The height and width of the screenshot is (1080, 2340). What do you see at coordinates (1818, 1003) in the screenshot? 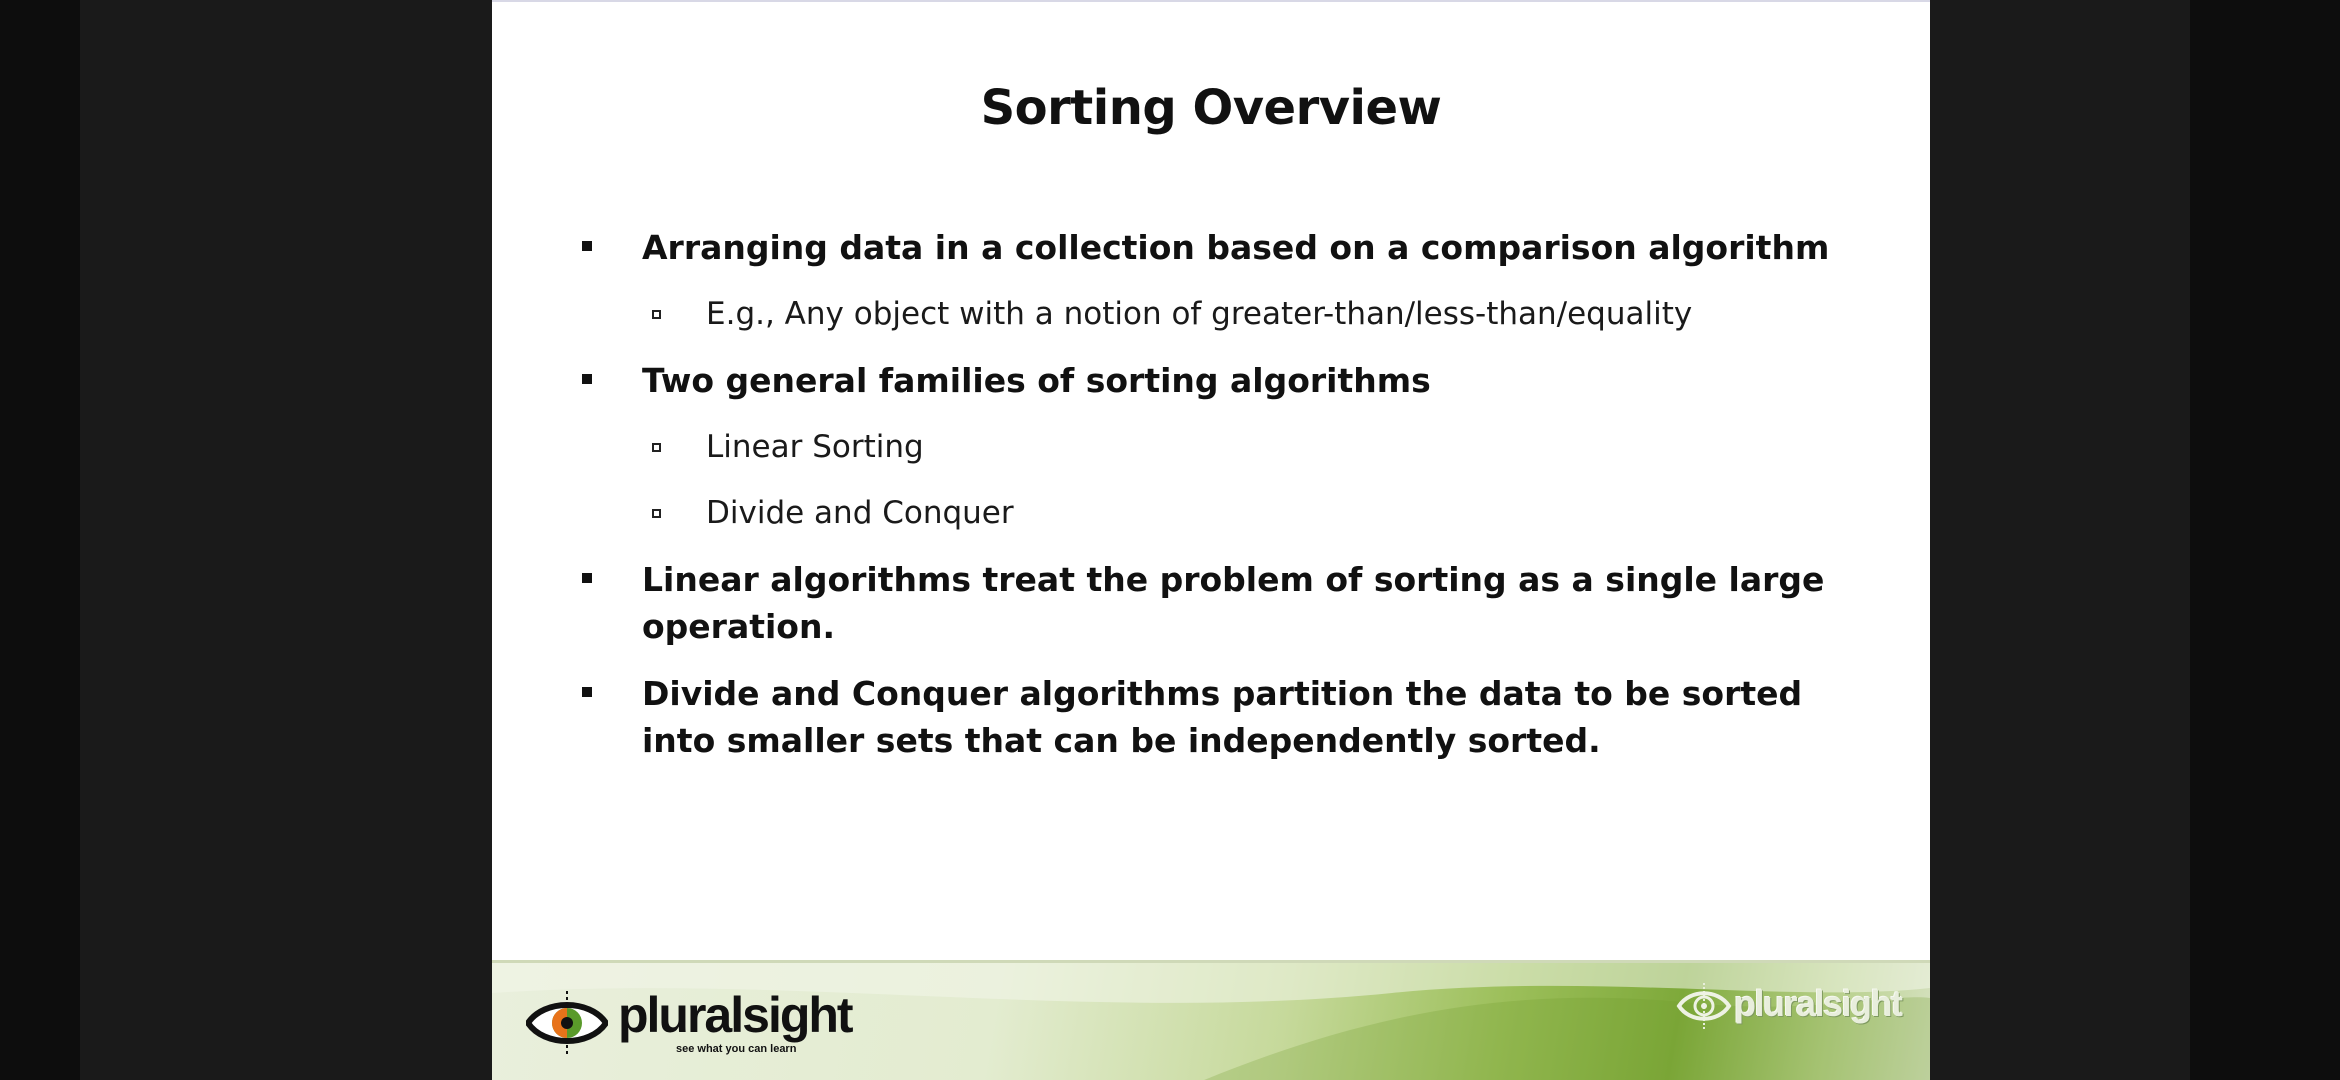
I see `watermark-brand-name: pluralsight` at bounding box center [1818, 1003].